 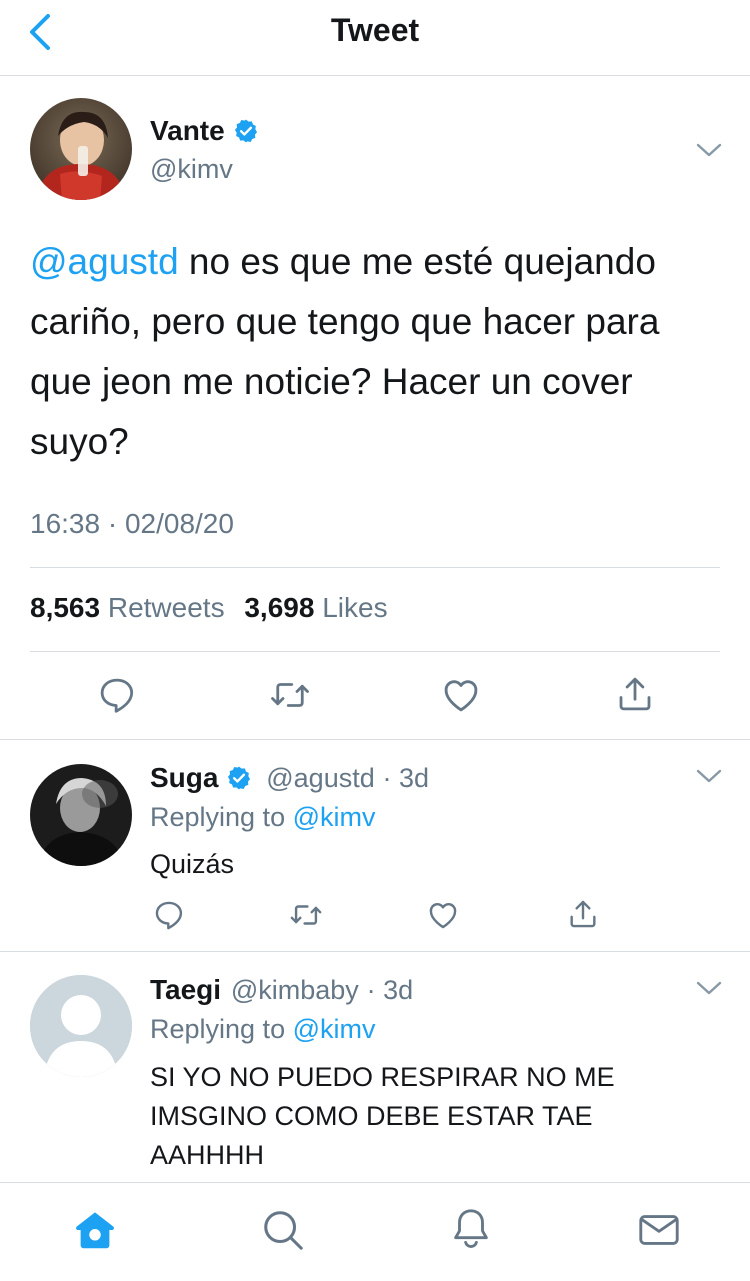 I want to click on reply-author-name: Suga @agustd · 3d, so click(x=289, y=778).